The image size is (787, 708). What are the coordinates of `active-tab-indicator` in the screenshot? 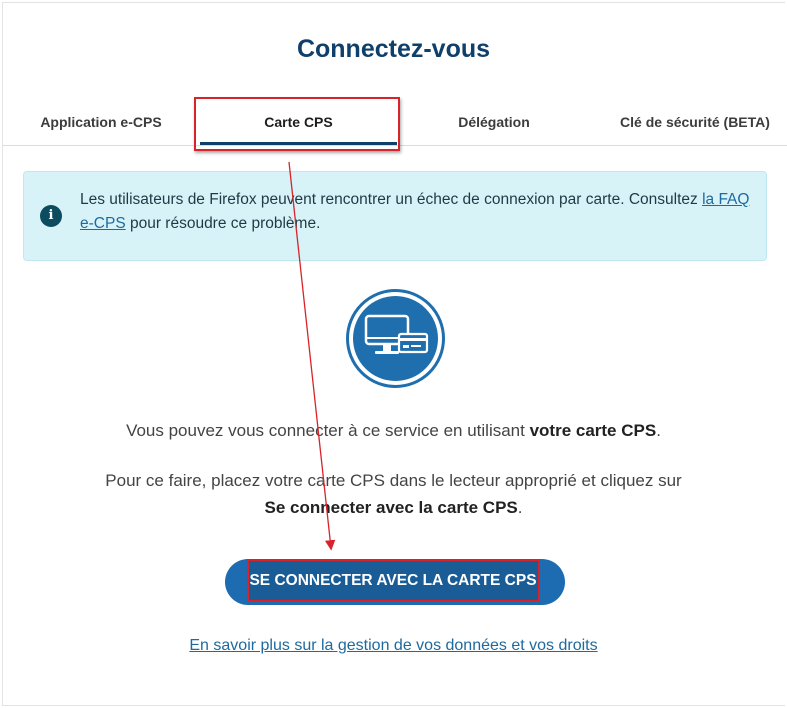 It's located at (298, 143).